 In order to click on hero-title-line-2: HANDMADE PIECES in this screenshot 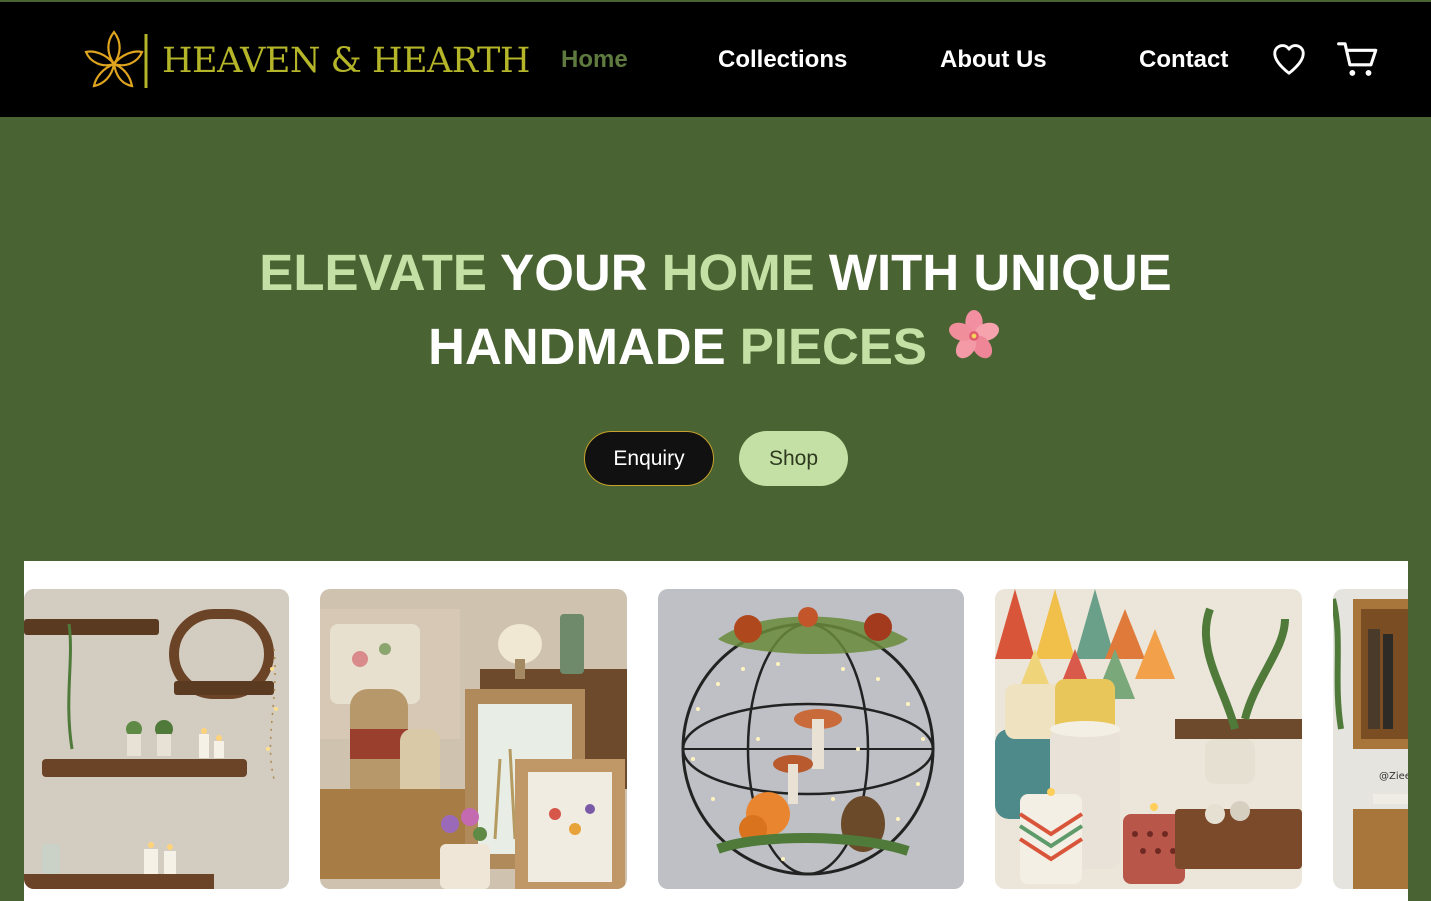, I will do `click(715, 348)`.